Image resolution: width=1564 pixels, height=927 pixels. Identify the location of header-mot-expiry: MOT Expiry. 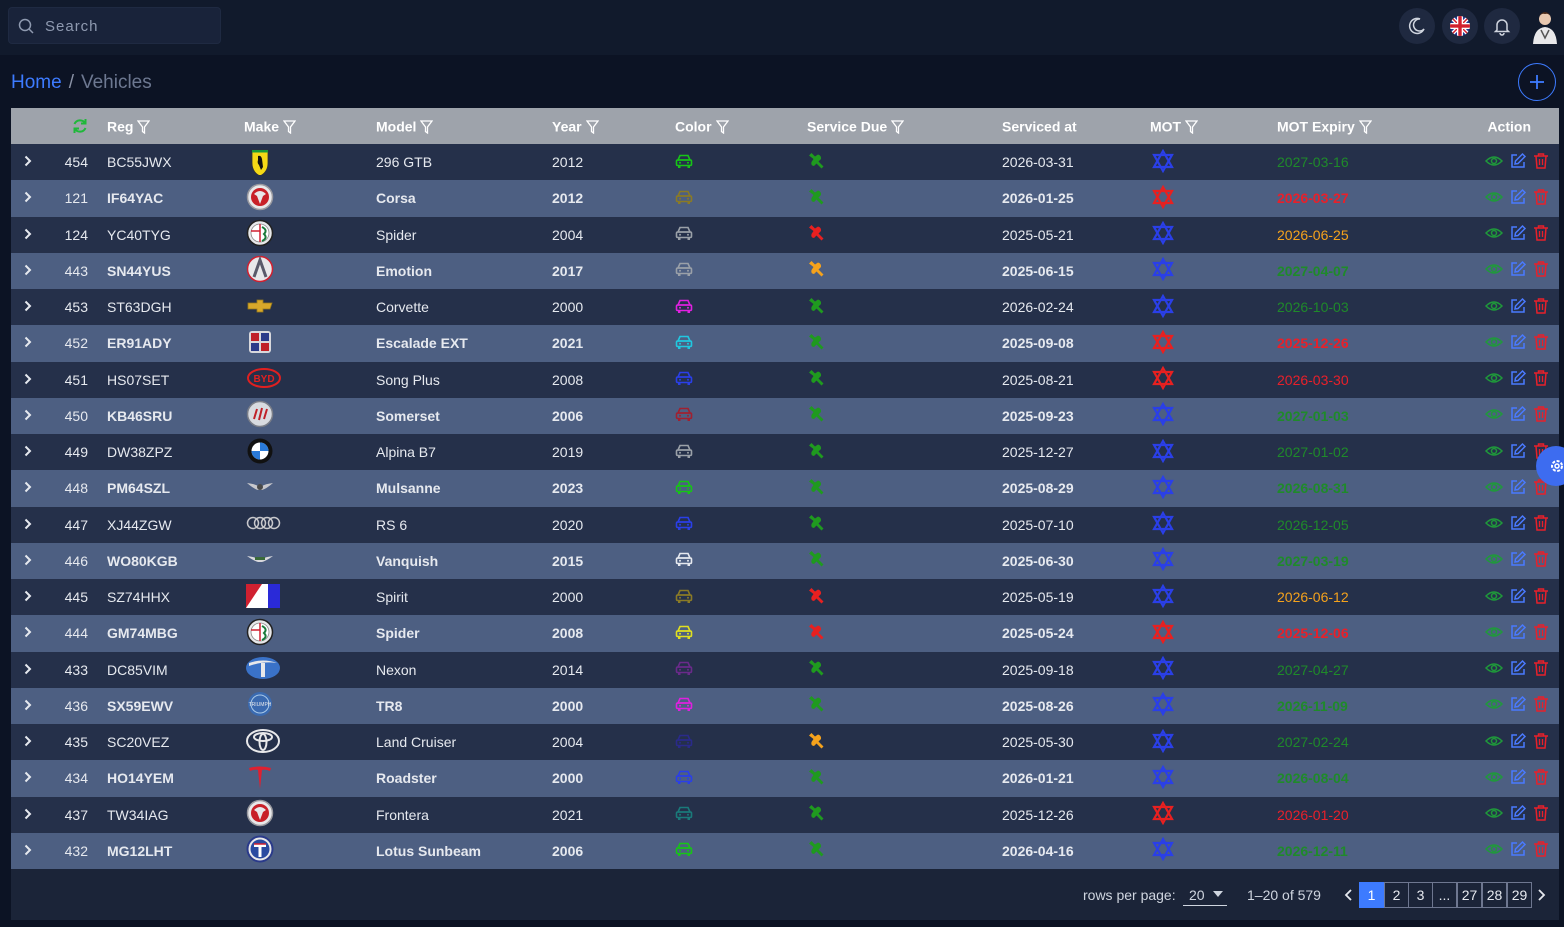
(1375, 126).